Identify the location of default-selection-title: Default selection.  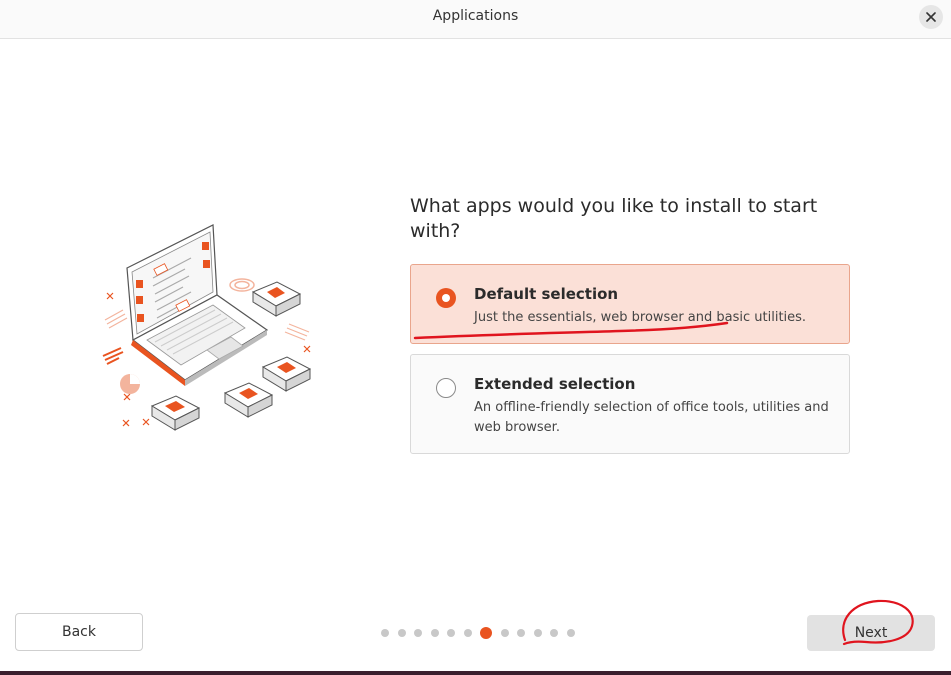
(546, 294).